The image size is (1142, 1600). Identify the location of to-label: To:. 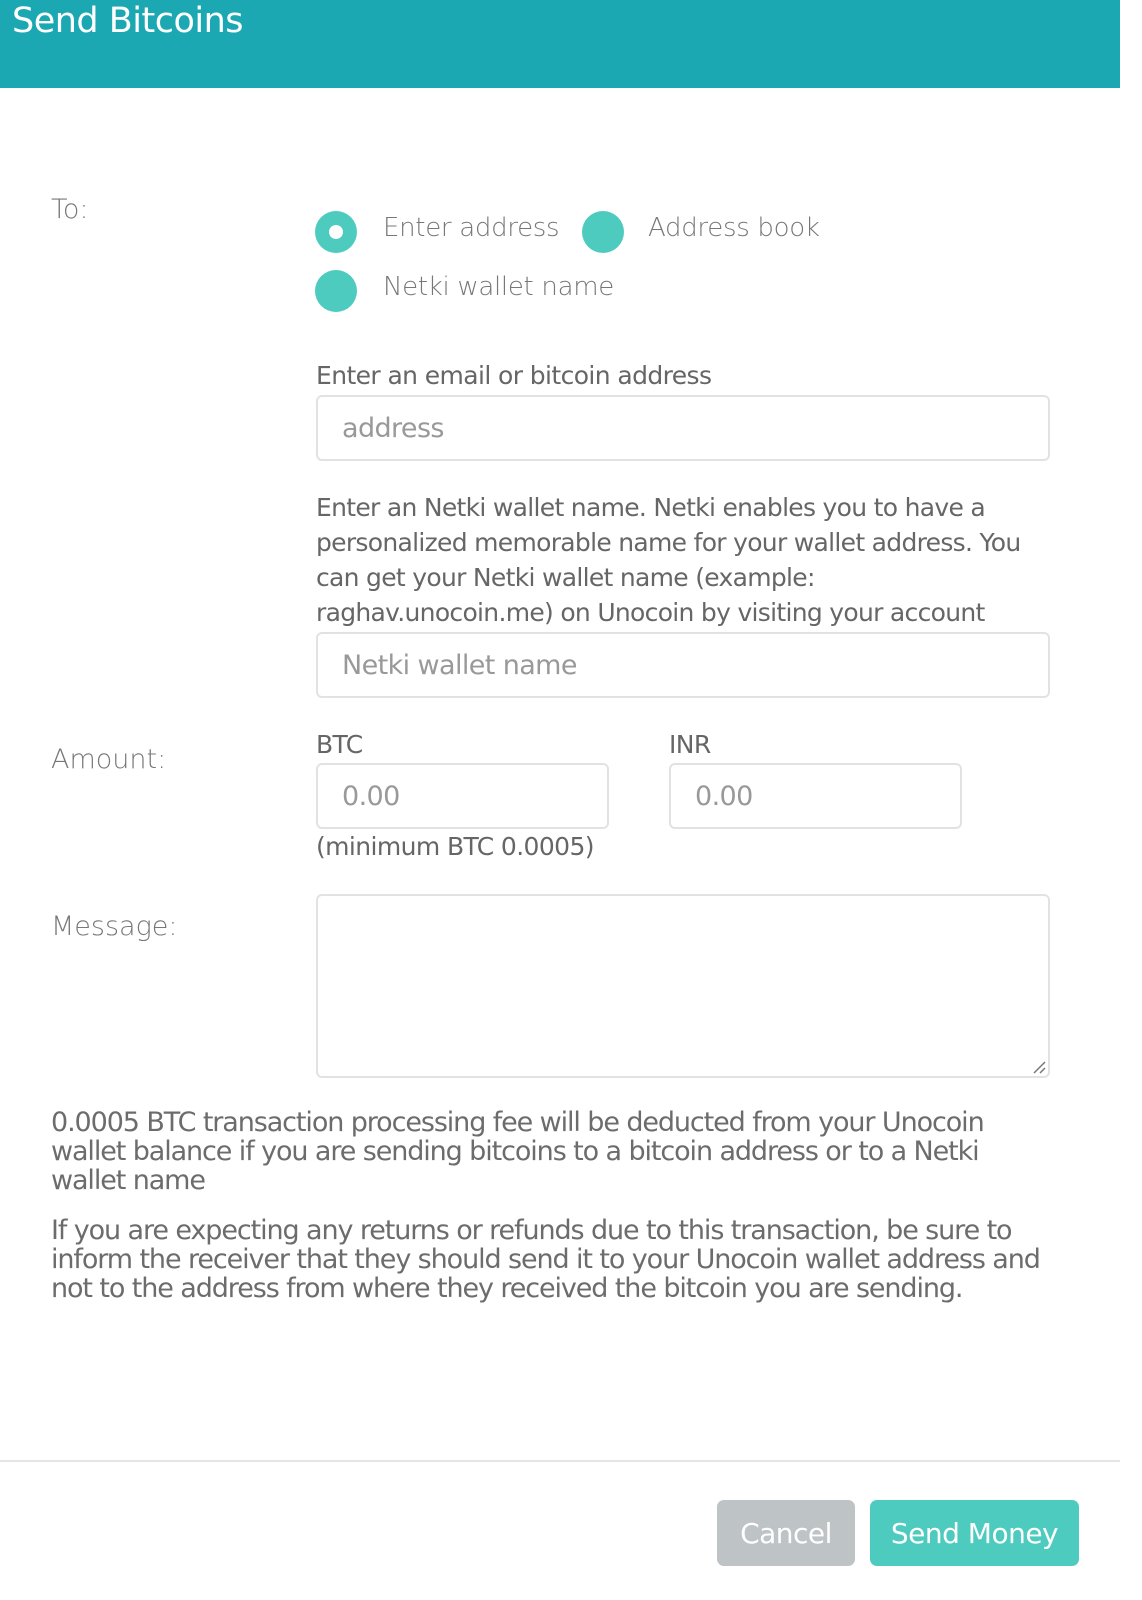
(70, 209).